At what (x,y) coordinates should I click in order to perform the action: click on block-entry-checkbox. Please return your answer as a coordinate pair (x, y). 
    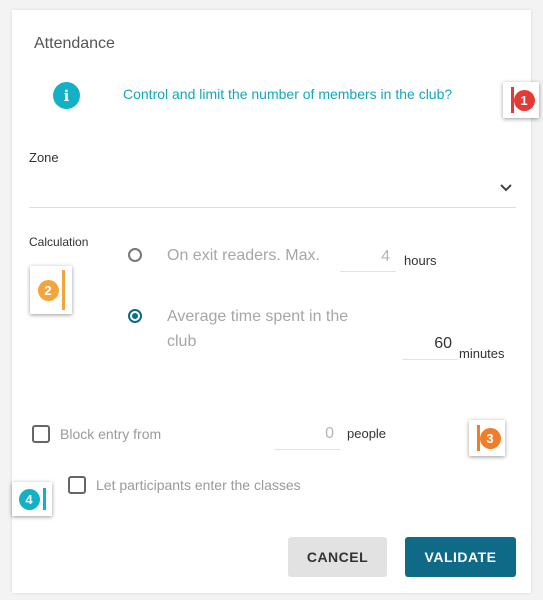
    Looking at the image, I should click on (41, 434).